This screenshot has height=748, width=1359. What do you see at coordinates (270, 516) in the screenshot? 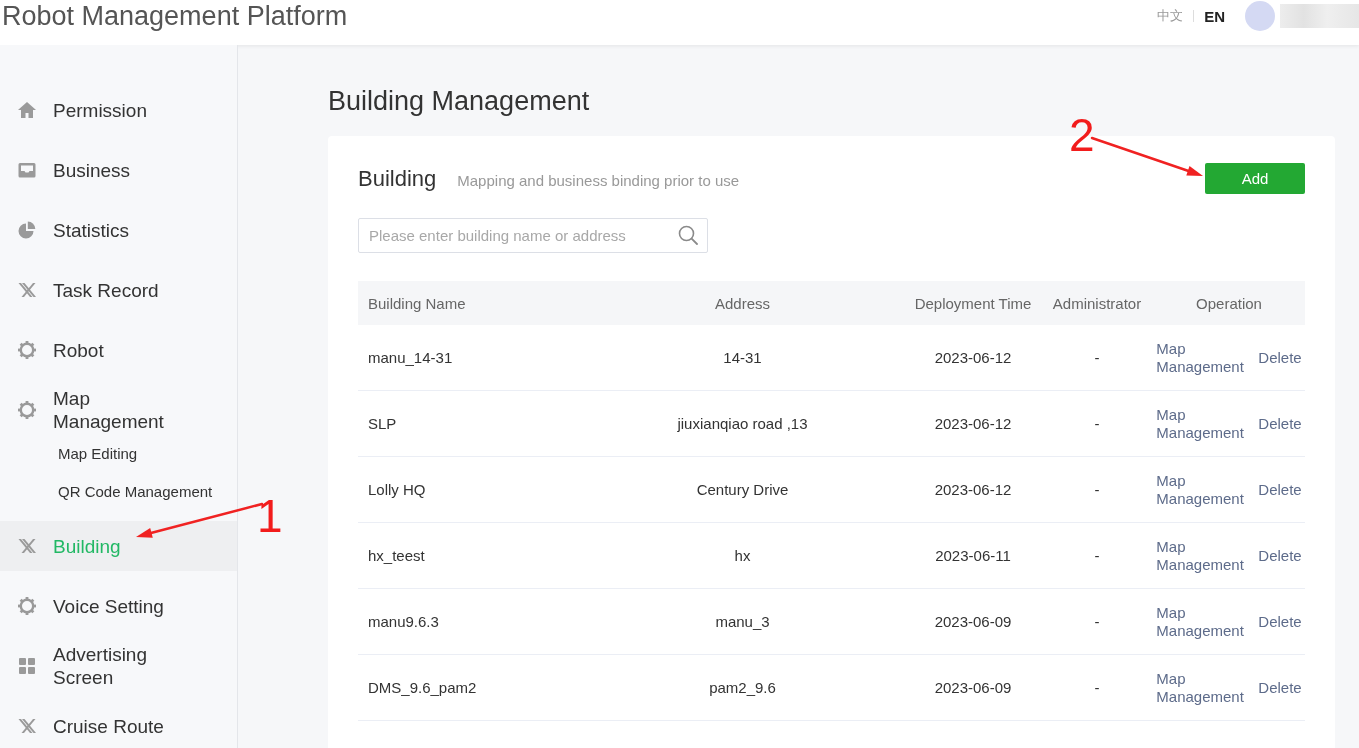
I see `annotation-number: 1` at bounding box center [270, 516].